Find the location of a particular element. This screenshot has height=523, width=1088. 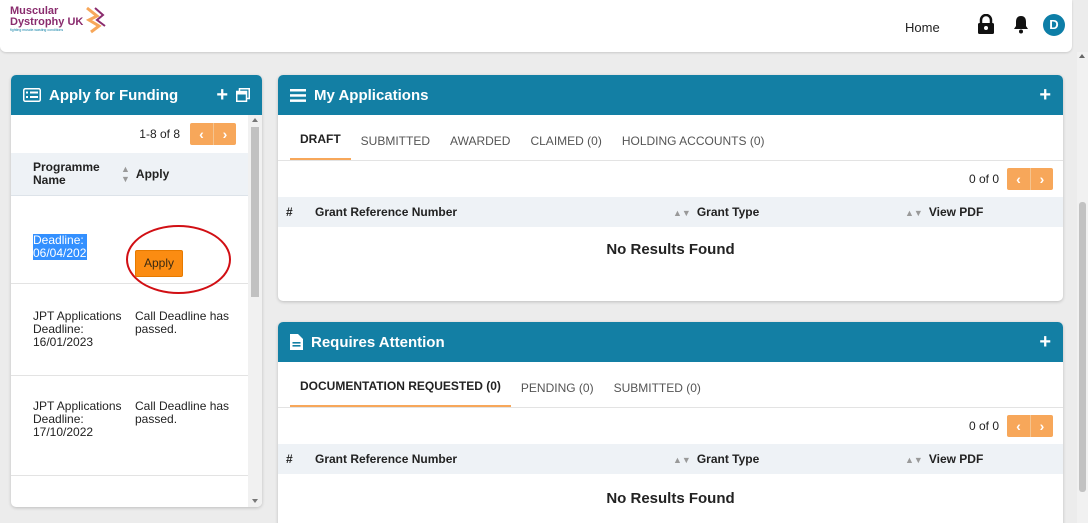

programme-name: Deadline: 06/04/2023 is located at coordinates (84, 237).